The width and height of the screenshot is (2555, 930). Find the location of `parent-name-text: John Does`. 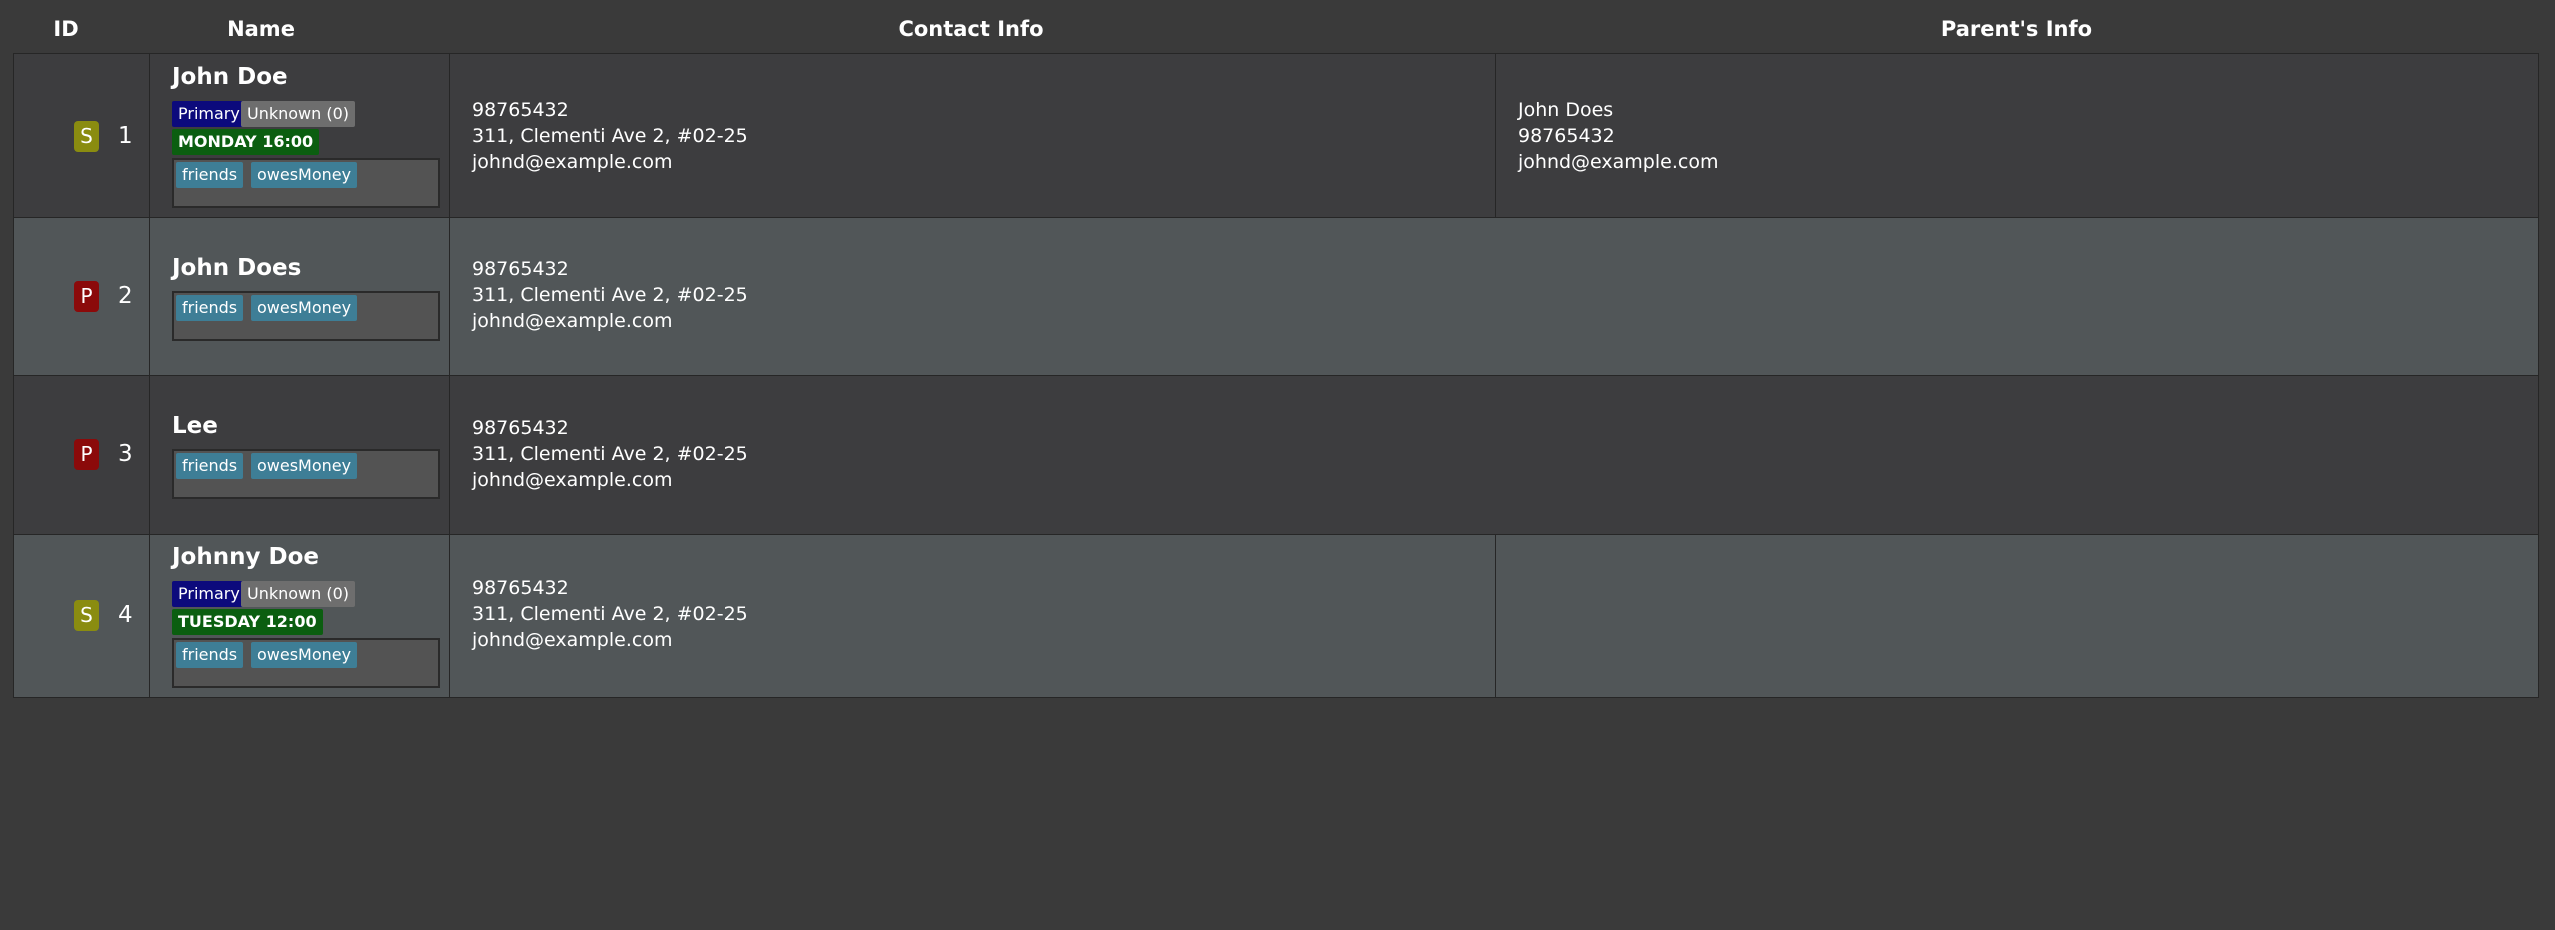

parent-name-text: John Does is located at coordinates (1566, 110).